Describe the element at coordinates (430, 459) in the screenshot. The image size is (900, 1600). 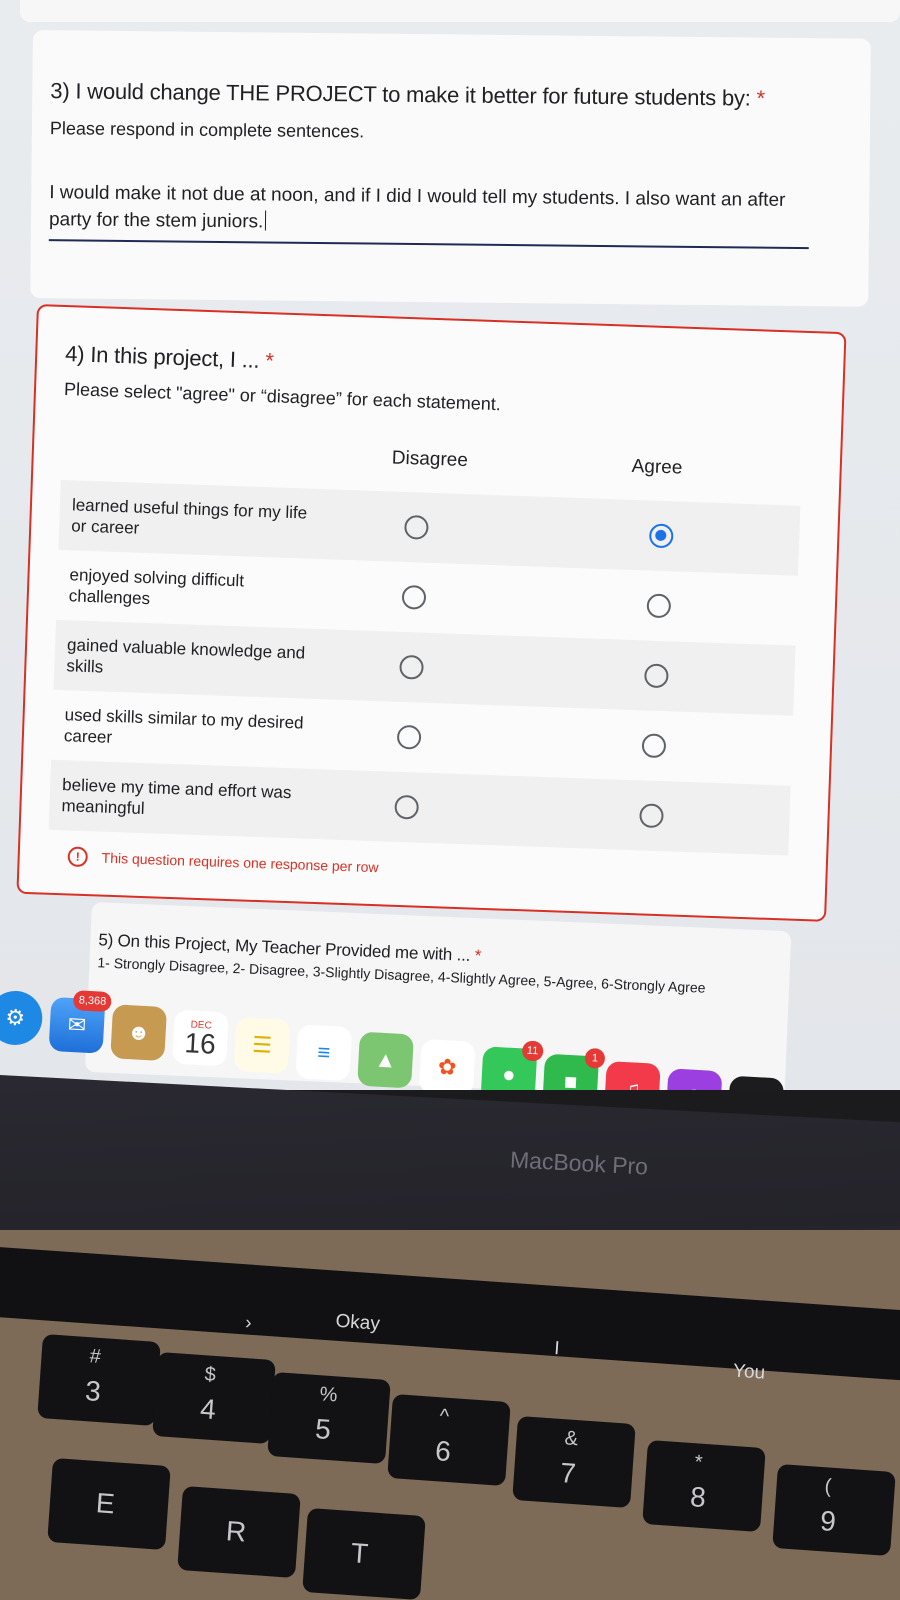
I see `column-header-disagree: Disagree` at that location.